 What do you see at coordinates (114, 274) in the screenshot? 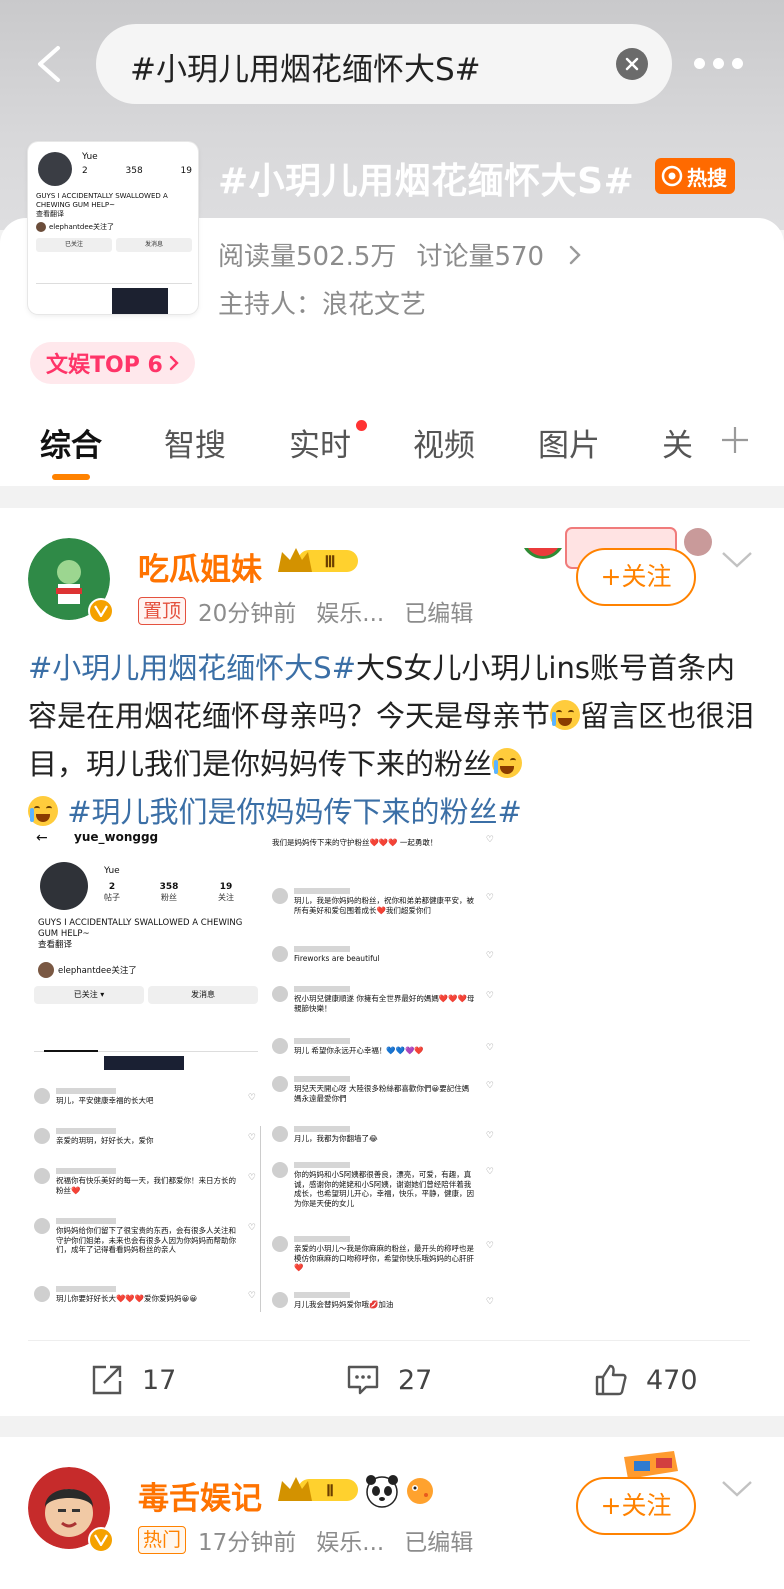
I see `thumbnail-tabs` at bounding box center [114, 274].